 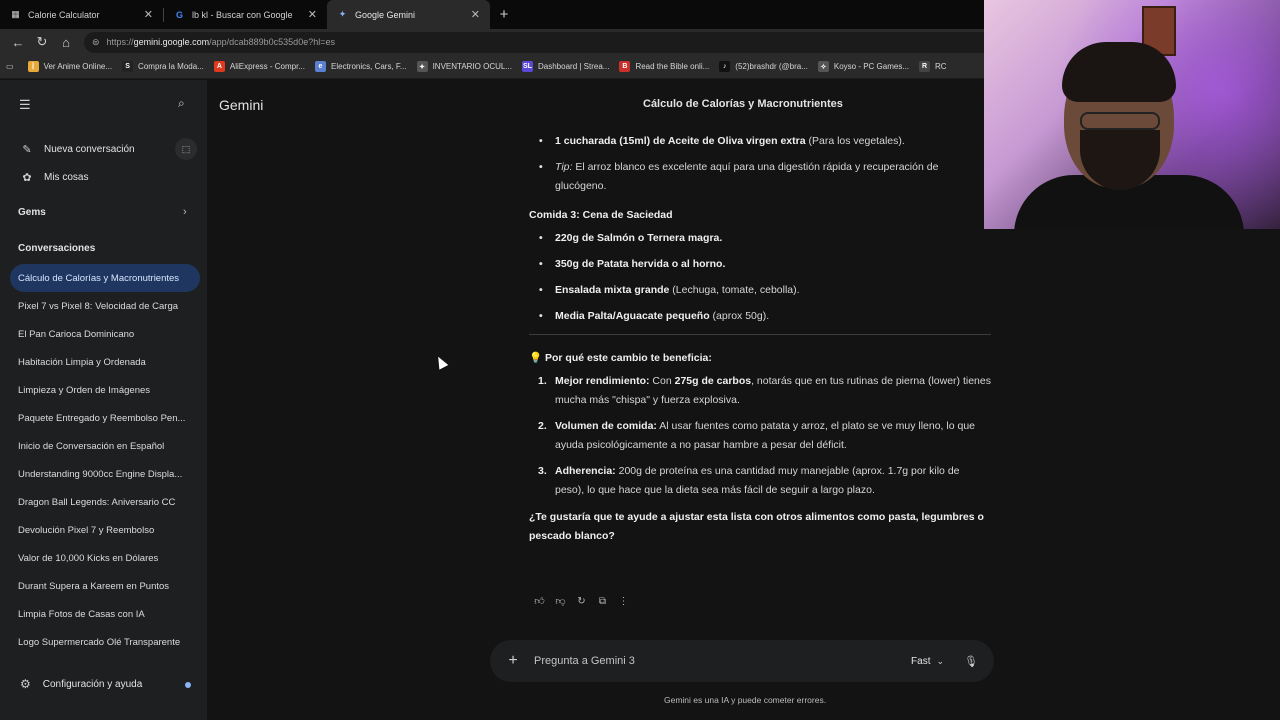 What do you see at coordinates (602, 601) in the screenshot?
I see `copy-icon: ⧉` at bounding box center [602, 601].